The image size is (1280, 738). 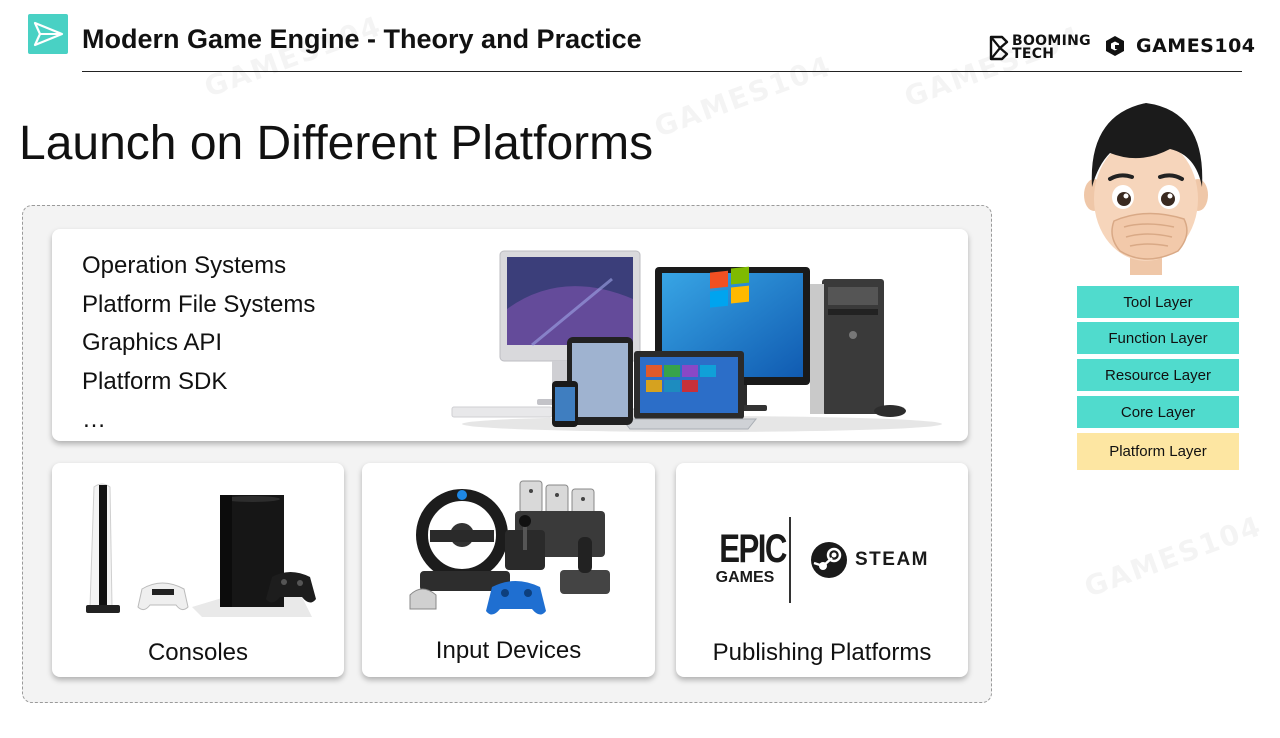 What do you see at coordinates (1146, 189) in the screenshot?
I see `avatar-illustration` at bounding box center [1146, 189].